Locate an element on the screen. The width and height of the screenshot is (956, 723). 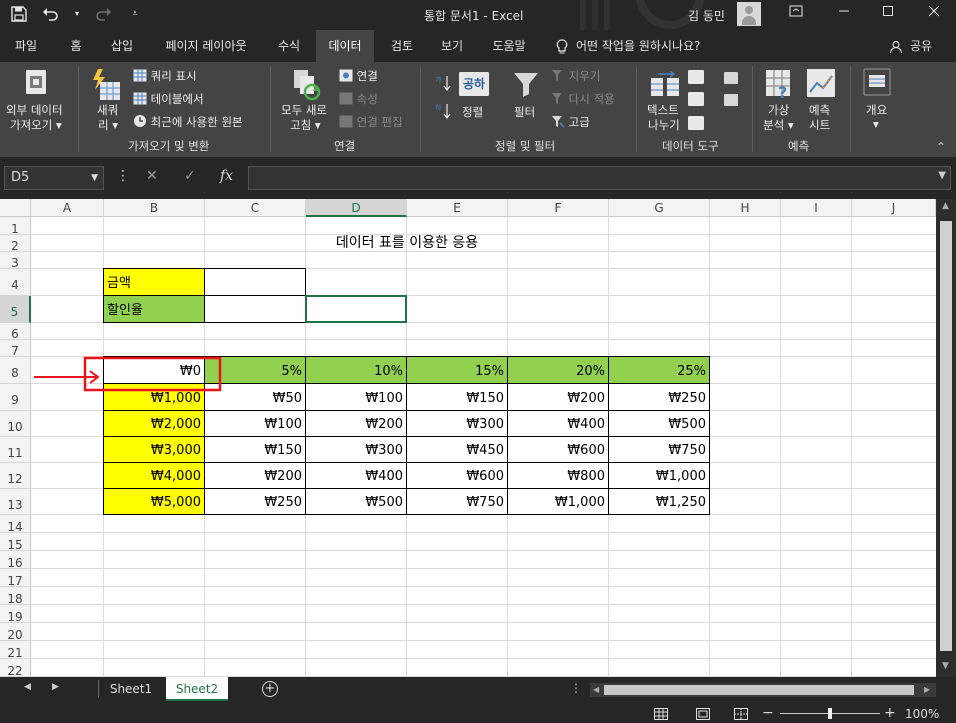
zoom-level: 100% is located at coordinates (922, 714).